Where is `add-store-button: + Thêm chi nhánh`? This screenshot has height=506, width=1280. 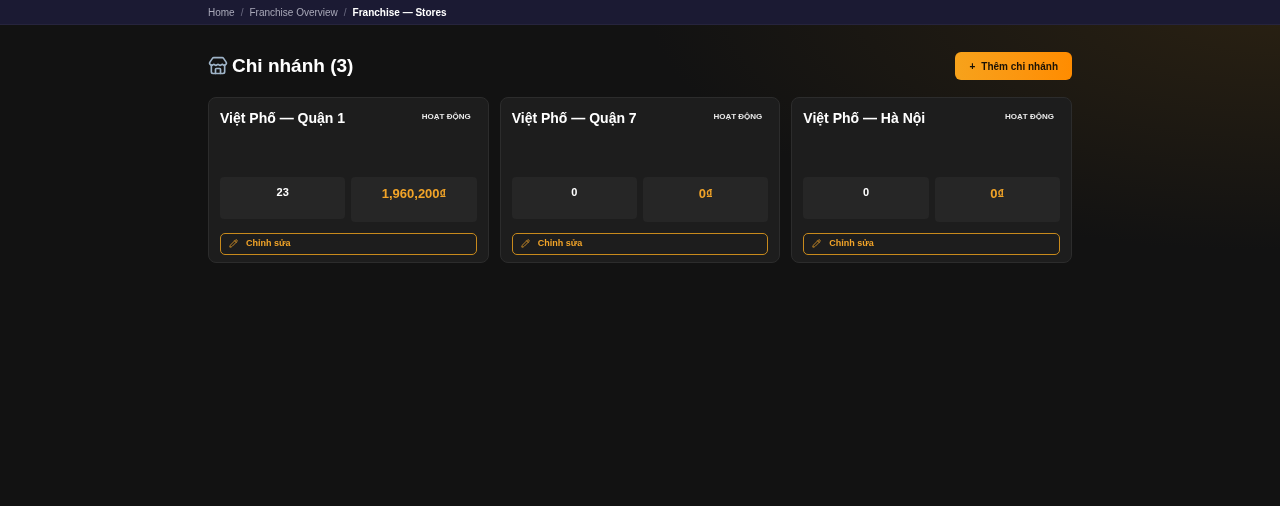 add-store-button: + Thêm chi nhánh is located at coordinates (1013, 66).